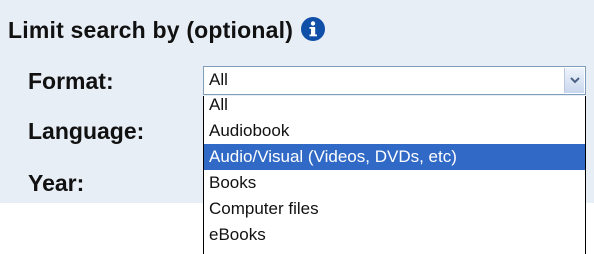 The height and width of the screenshot is (254, 594). I want to click on format-select: All, so click(394, 80).